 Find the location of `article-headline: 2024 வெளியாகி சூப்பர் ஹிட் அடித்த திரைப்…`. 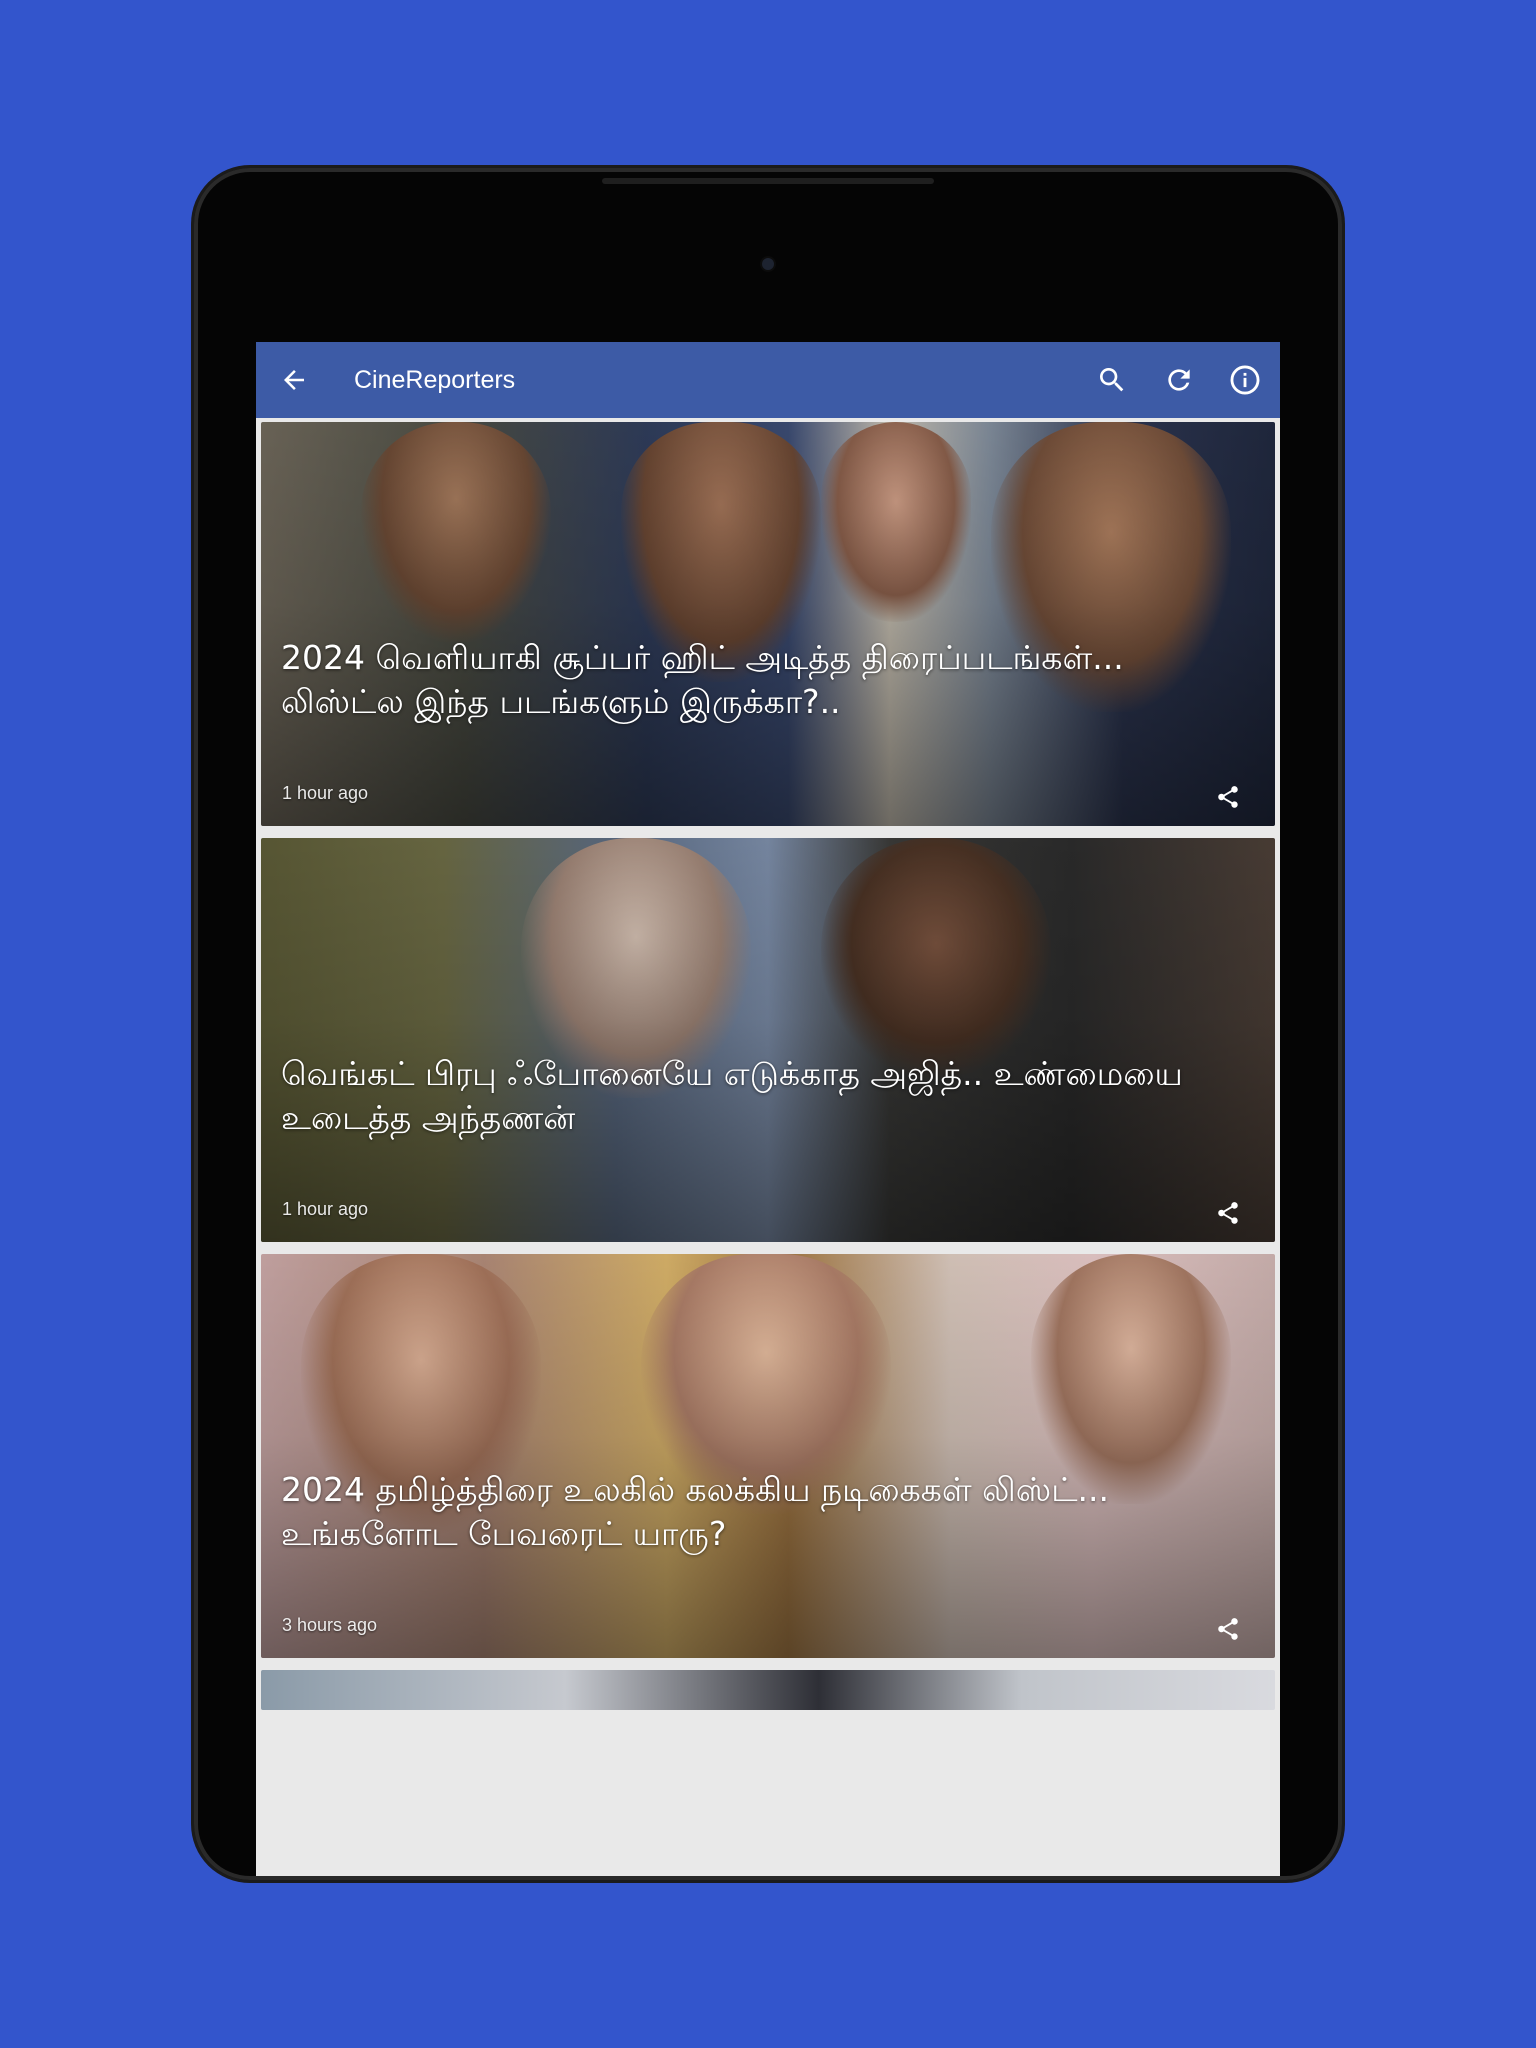

article-headline: 2024 வெளியாகி சூப்பர் ஹிட் அடித்த திரைப்… is located at coordinates (702, 679).